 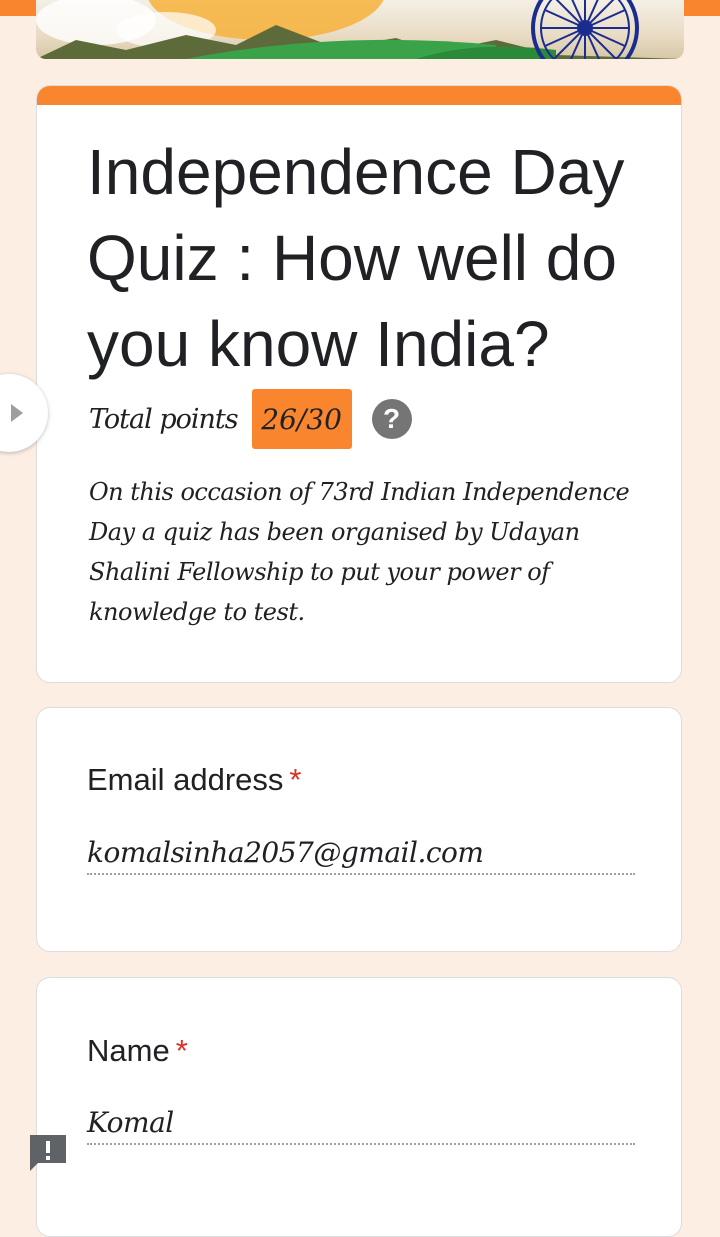 What do you see at coordinates (361, 855) in the screenshot?
I see `email-answer-field: komalsinha2057@gmail.com` at bounding box center [361, 855].